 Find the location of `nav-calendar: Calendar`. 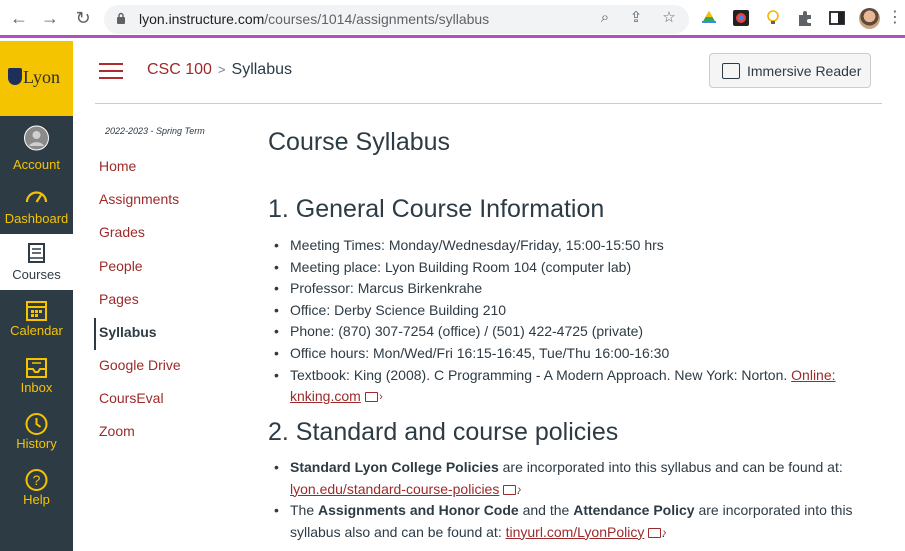

nav-calendar: Calendar is located at coordinates (36, 318).